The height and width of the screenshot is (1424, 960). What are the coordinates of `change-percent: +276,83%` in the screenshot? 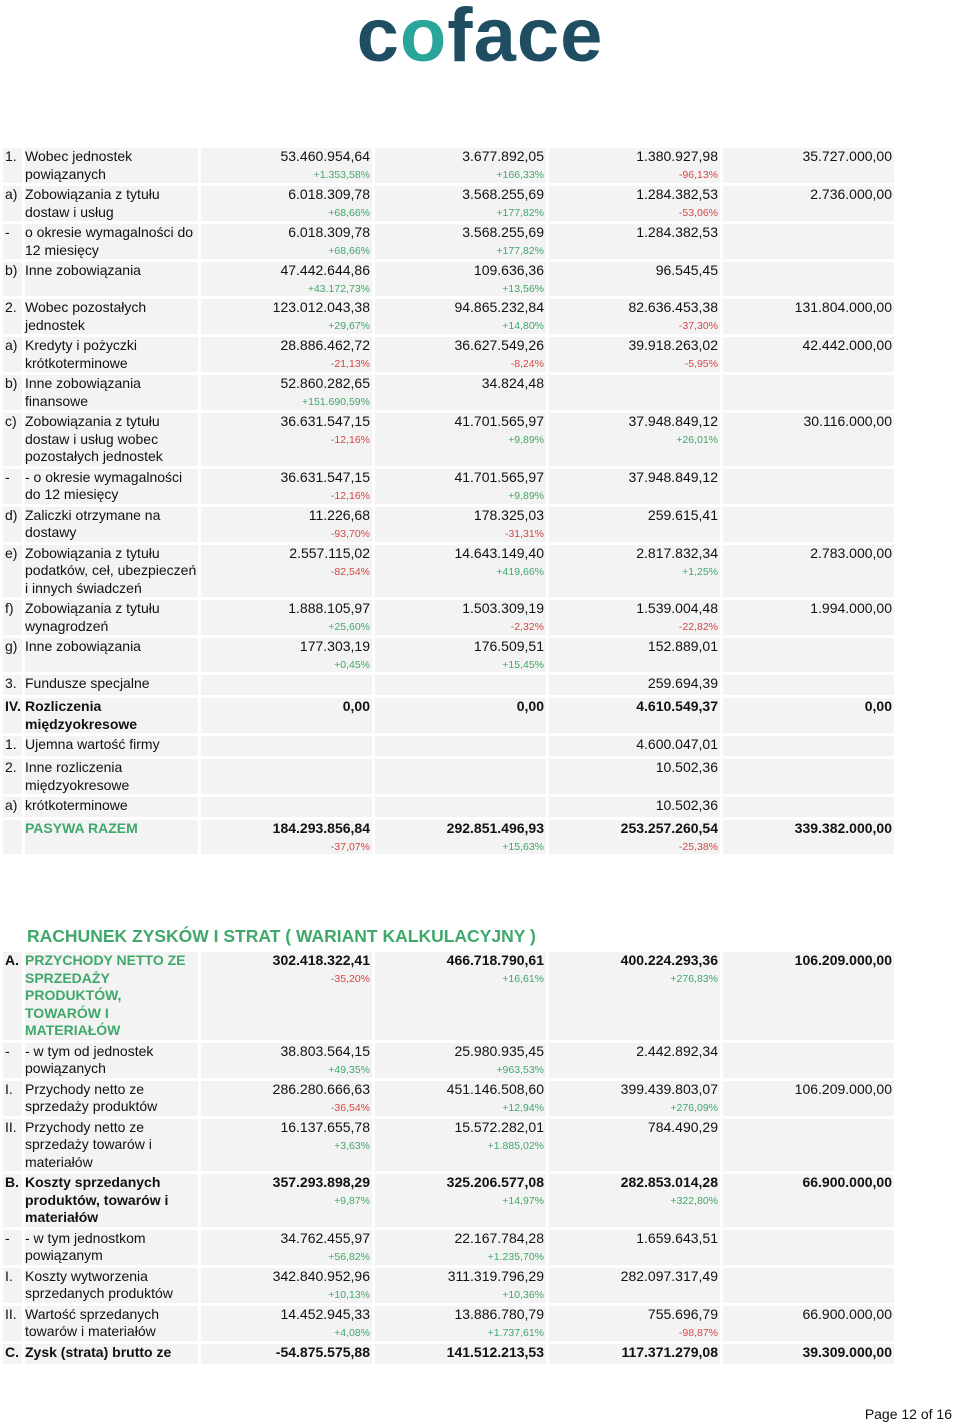 It's located at (694, 979).